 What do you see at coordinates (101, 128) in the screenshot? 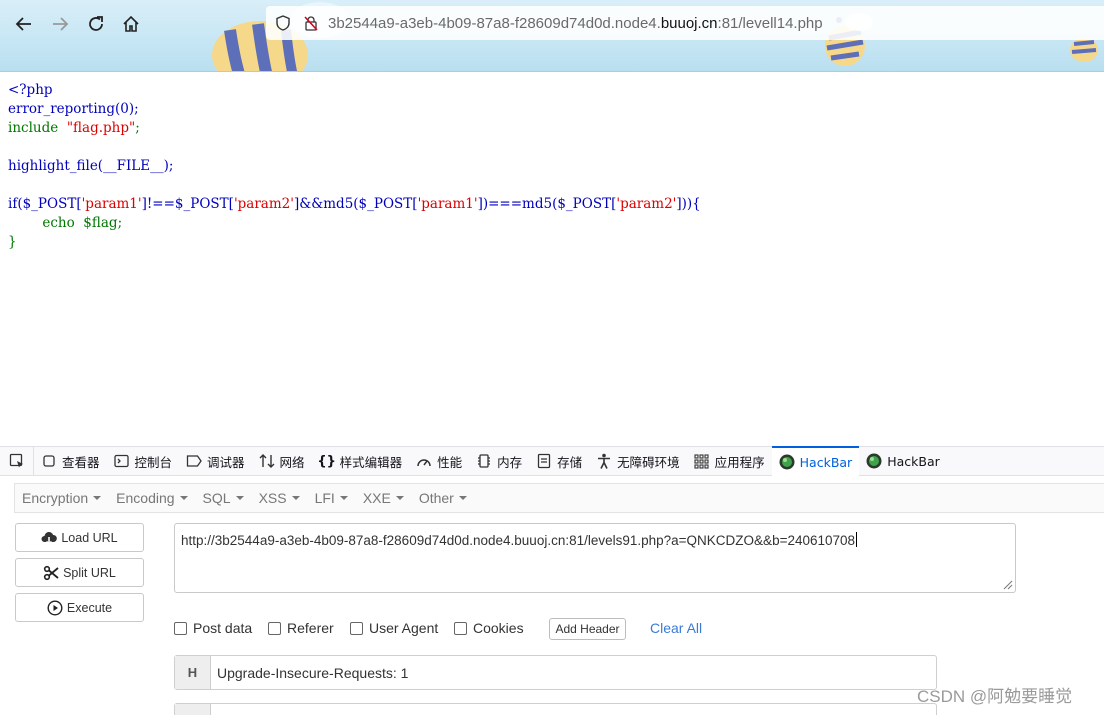
I see `code-string: "flag.php"` at bounding box center [101, 128].